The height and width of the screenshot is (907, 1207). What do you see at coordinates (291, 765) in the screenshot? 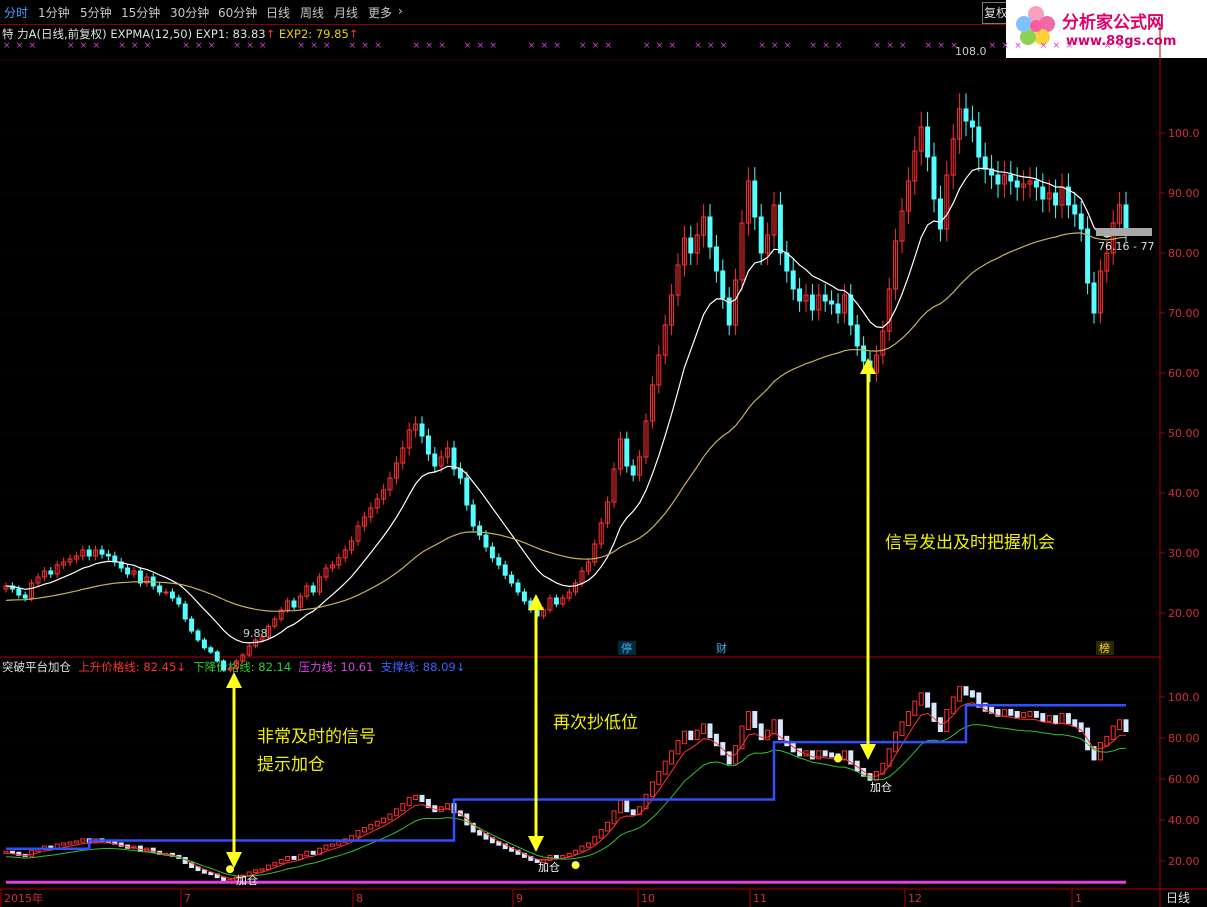
I see `annotation-text-1b: 提示加仓` at bounding box center [291, 765].